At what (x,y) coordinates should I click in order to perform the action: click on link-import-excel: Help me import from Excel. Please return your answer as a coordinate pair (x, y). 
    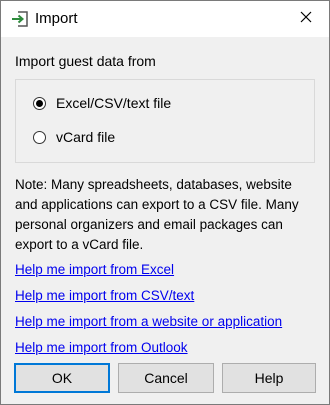
    Looking at the image, I should click on (94, 269).